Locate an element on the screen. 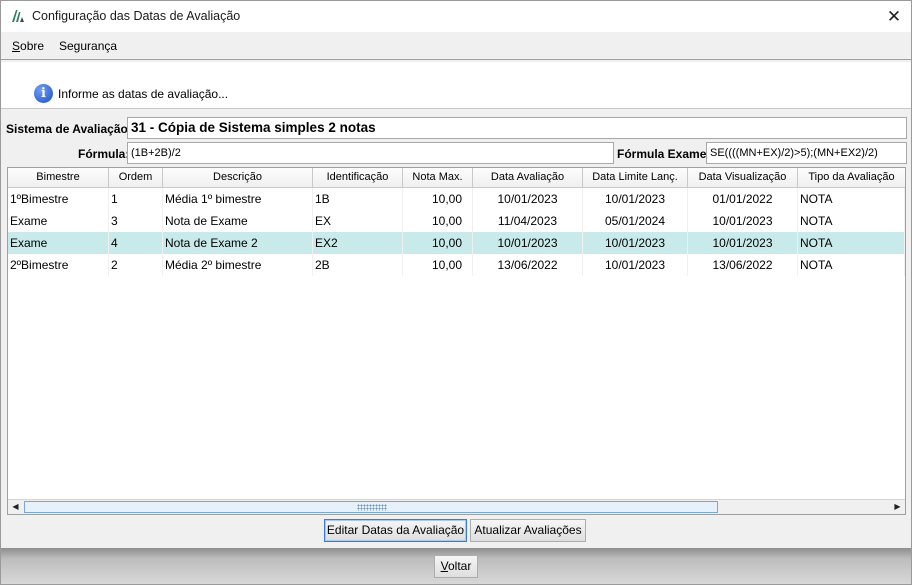 This screenshot has width=912, height=585. scroll-left-icon: ◀ is located at coordinates (15, 507).